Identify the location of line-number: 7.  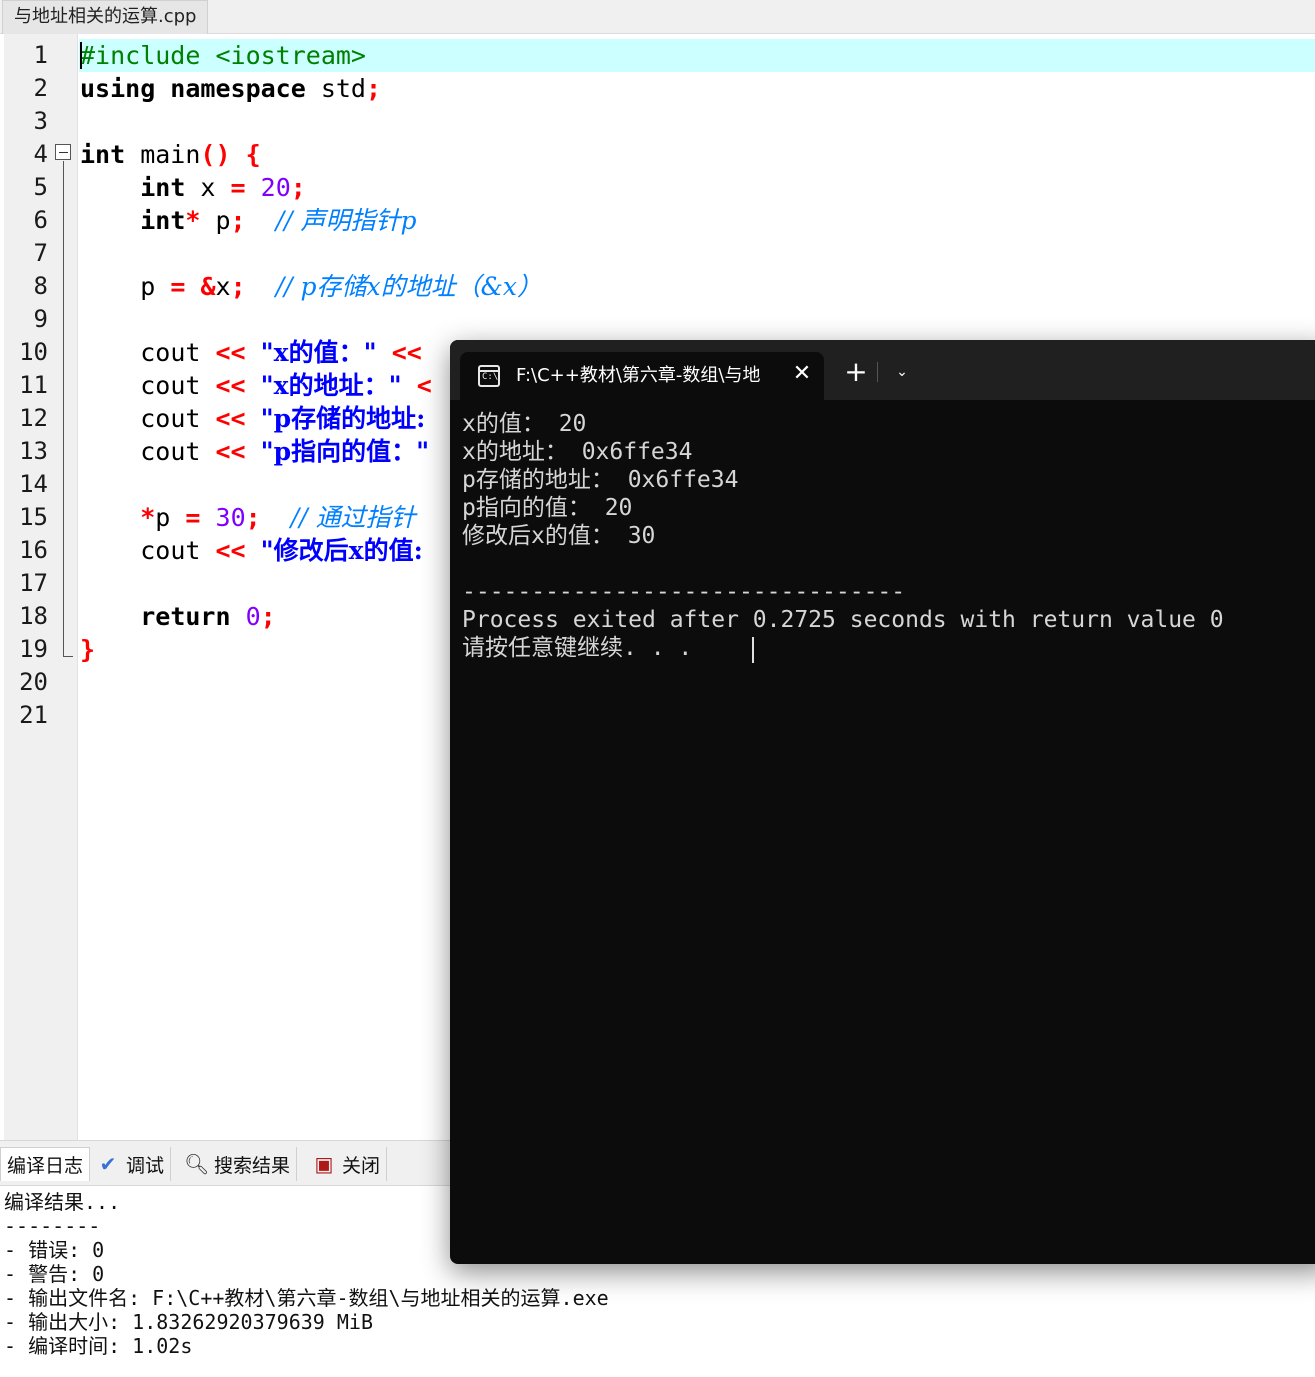
(40, 253).